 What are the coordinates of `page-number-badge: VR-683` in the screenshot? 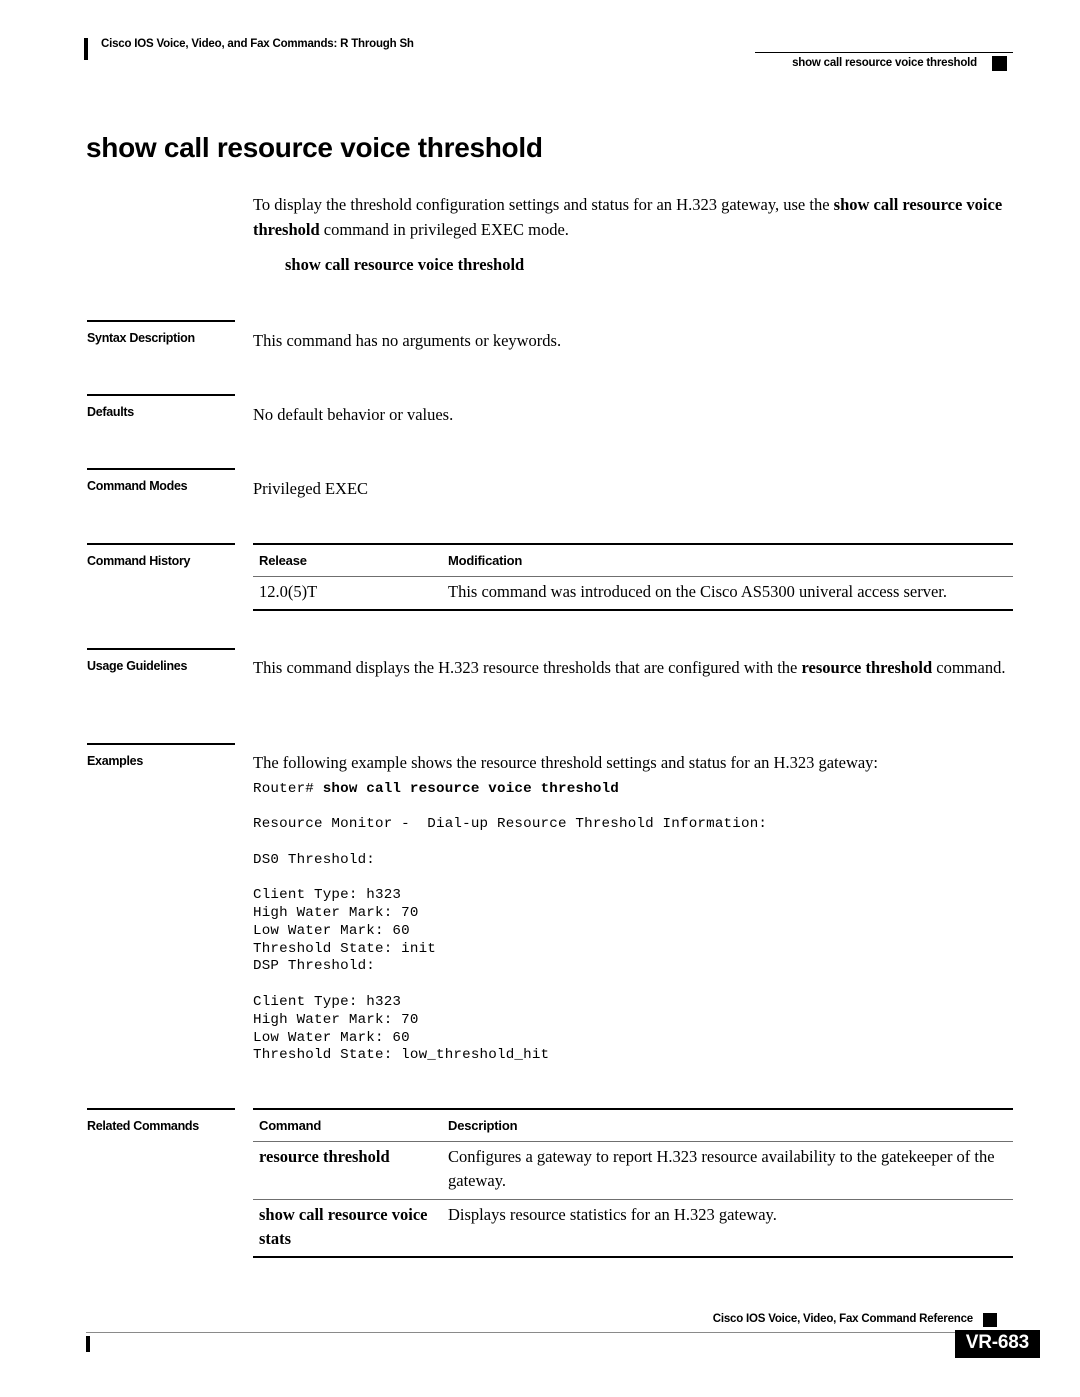 It's located at (997, 1344).